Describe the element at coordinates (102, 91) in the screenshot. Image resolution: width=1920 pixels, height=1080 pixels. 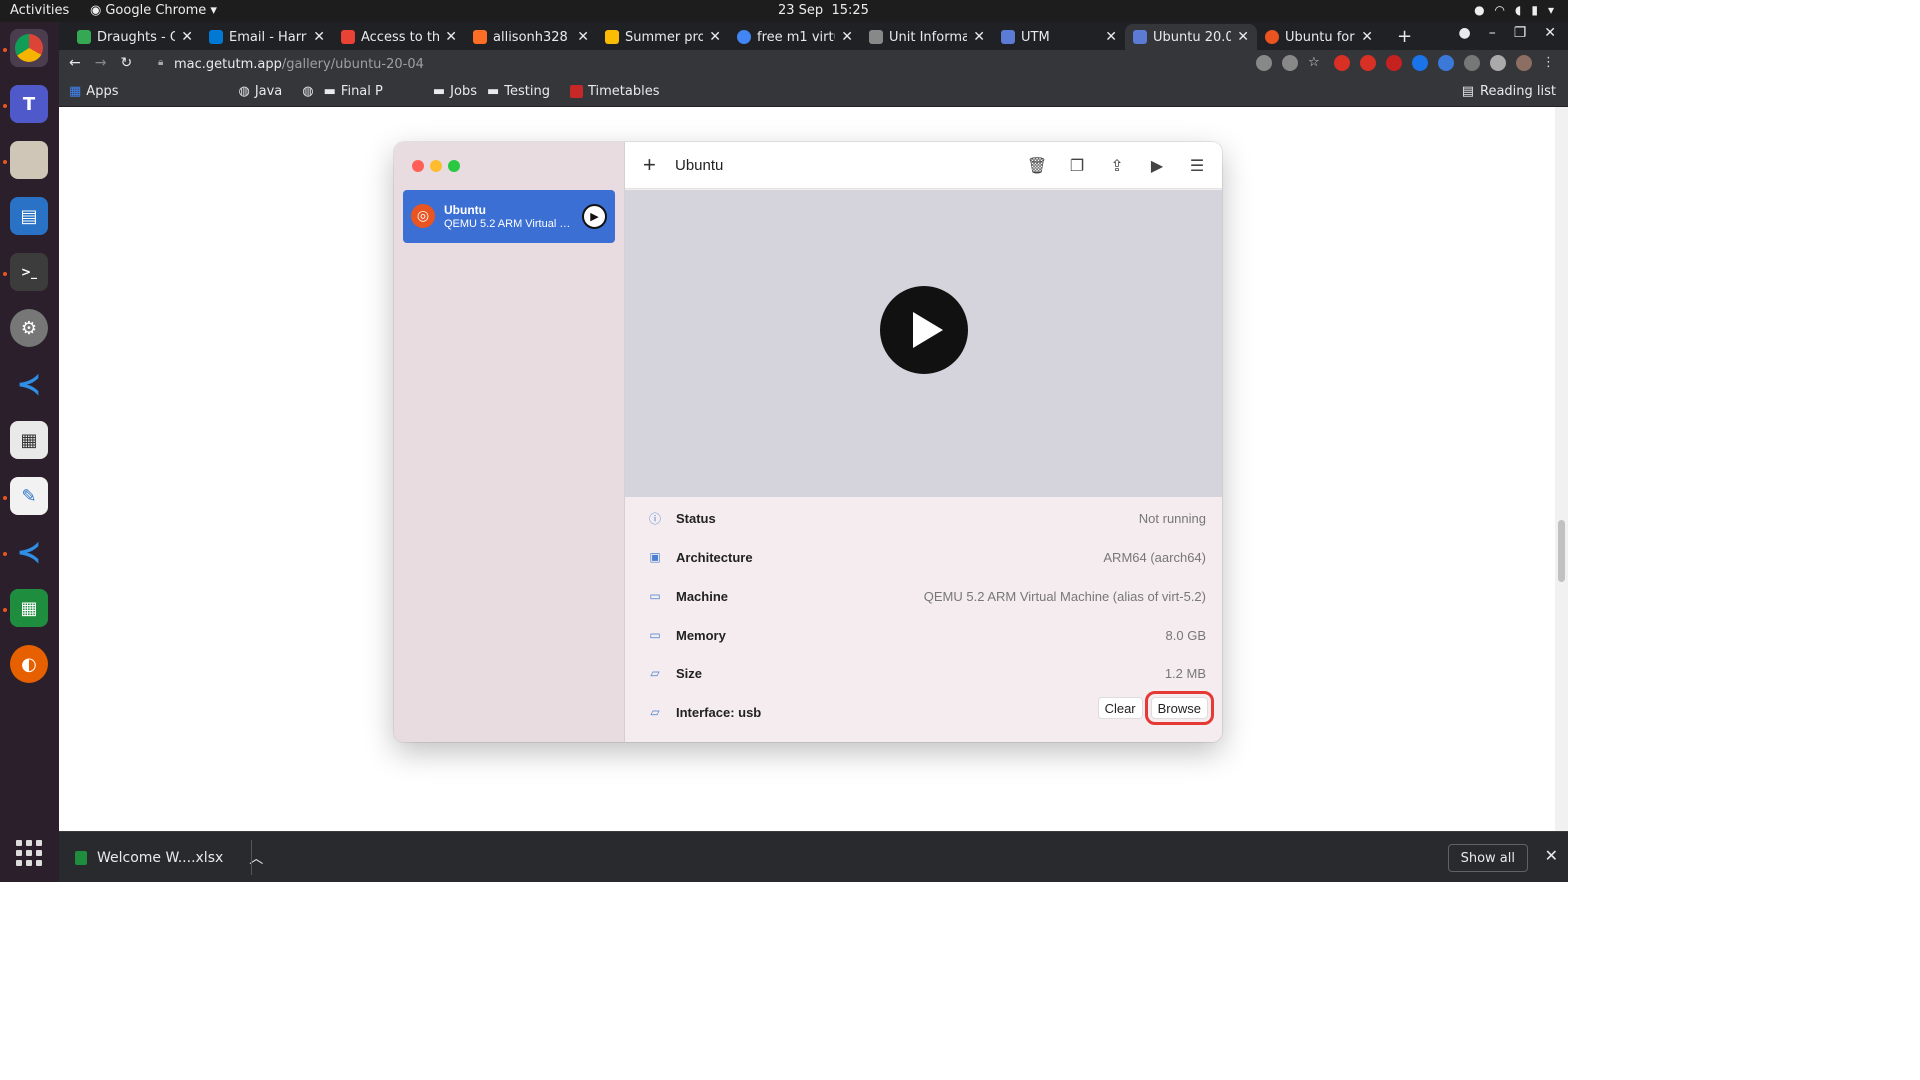
I see `bookmark-label: Apps` at that location.